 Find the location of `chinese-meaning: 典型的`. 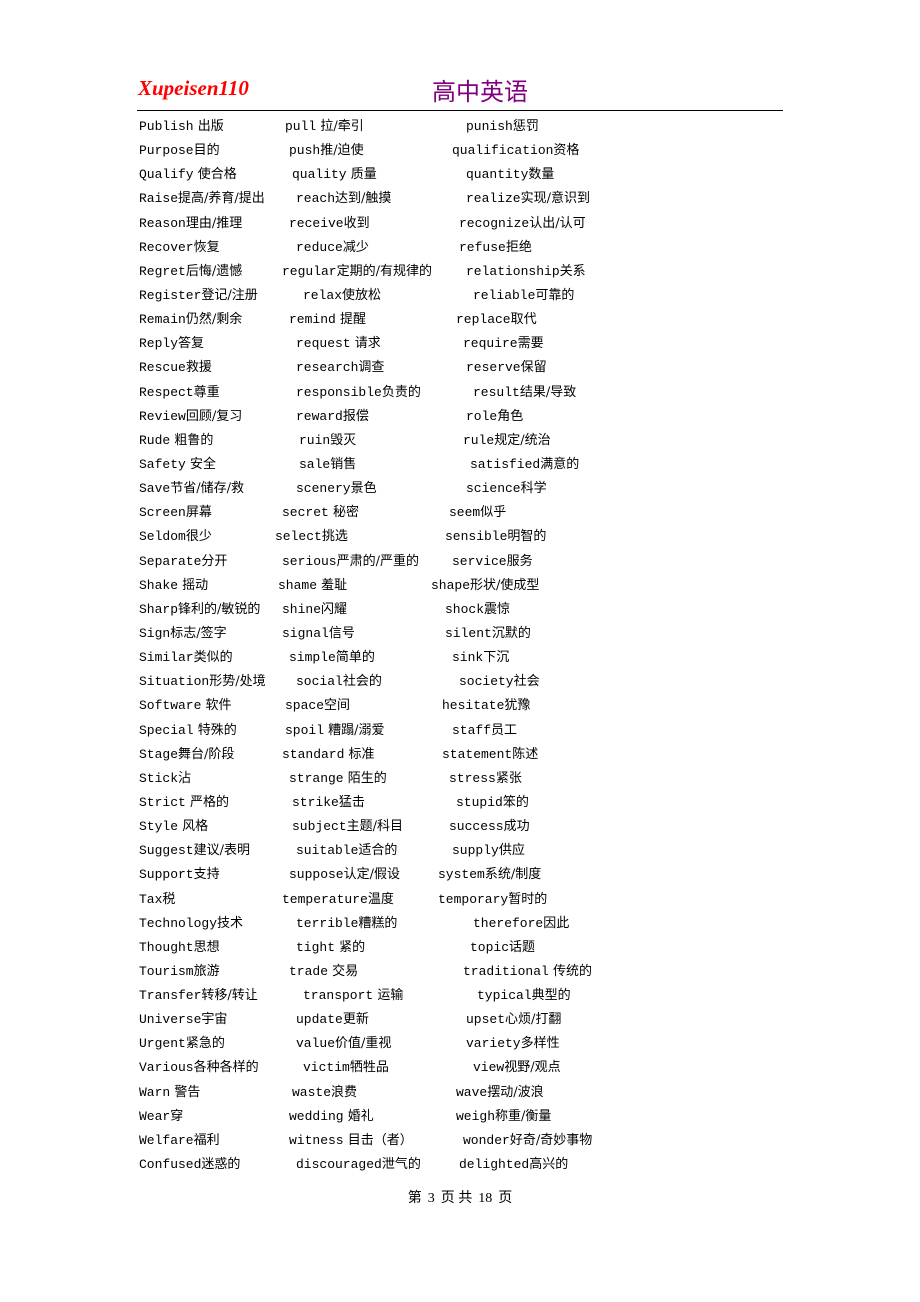

chinese-meaning: 典型的 is located at coordinates (551, 996).